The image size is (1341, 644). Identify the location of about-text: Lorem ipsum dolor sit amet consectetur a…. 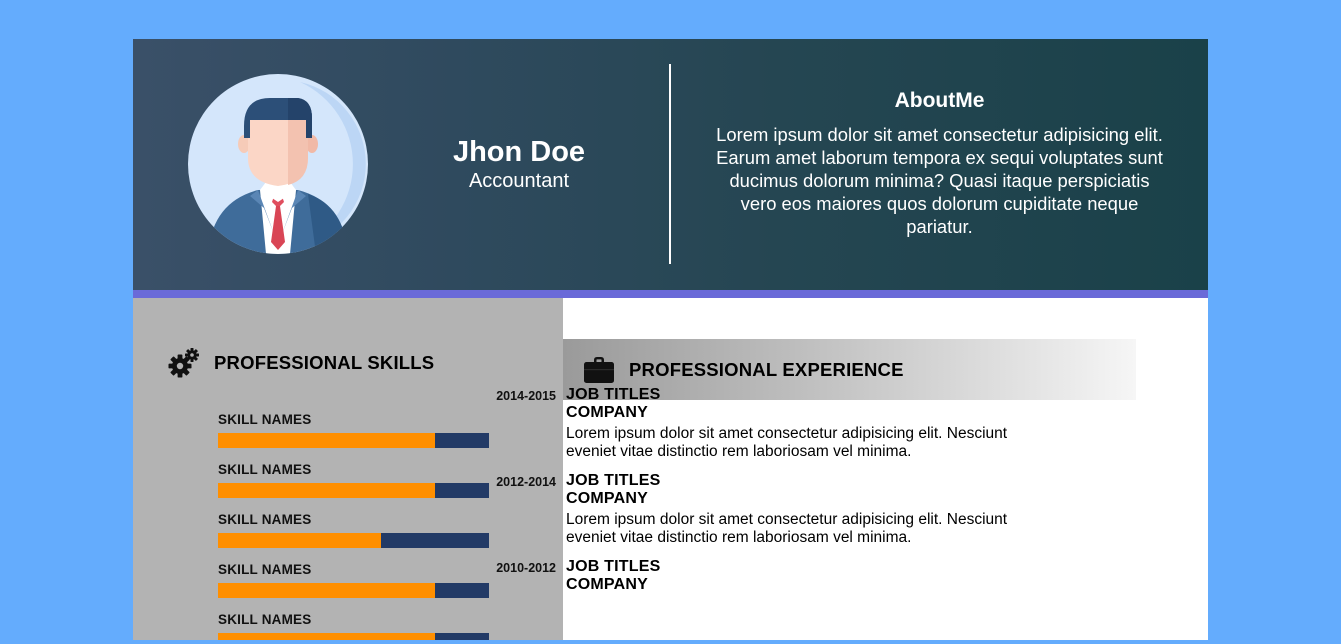
(939, 180).